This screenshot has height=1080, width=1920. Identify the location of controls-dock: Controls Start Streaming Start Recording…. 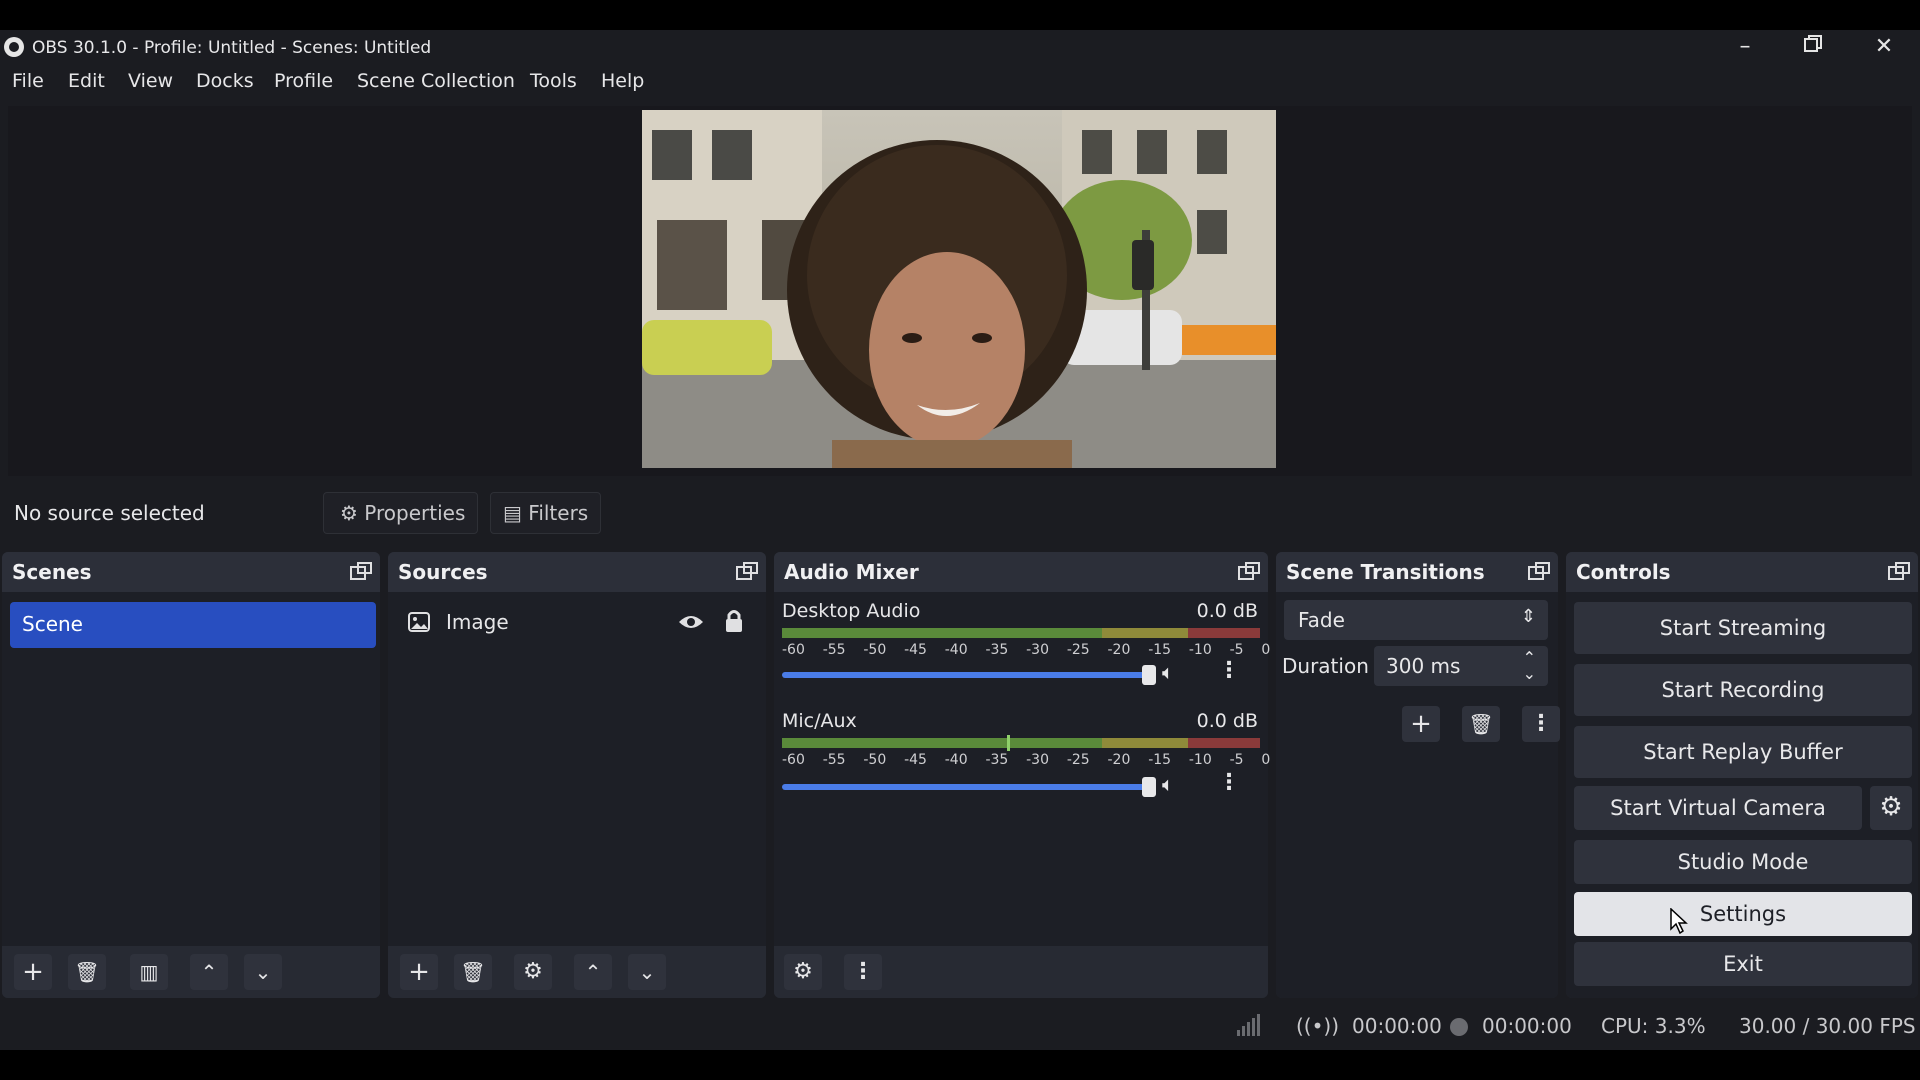
(1742, 775).